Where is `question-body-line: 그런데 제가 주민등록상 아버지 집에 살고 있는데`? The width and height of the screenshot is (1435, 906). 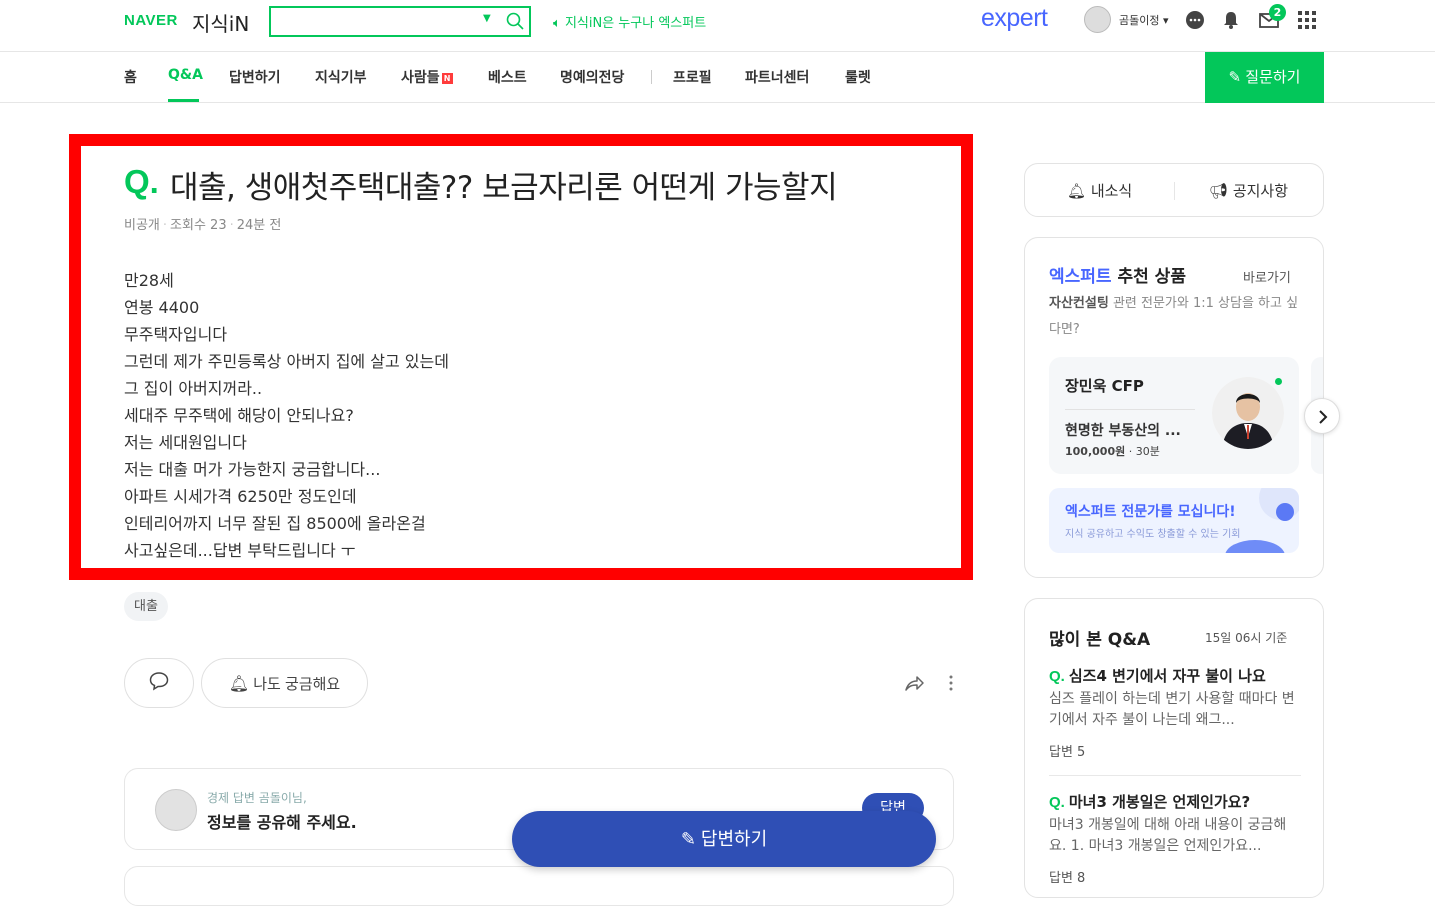
question-body-line: 그런데 제가 주민등록상 아버지 집에 살고 있는데 is located at coordinates (286, 361).